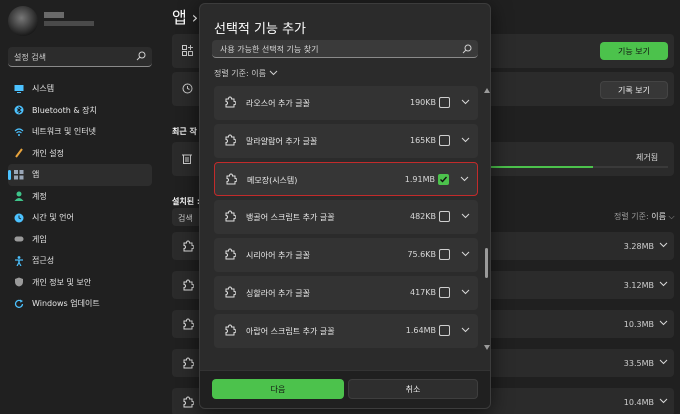  Describe the element at coordinates (346, 217) in the screenshot. I see `feature-row: 뱅골어 스크립트 추가 글꼴 482KB` at that location.